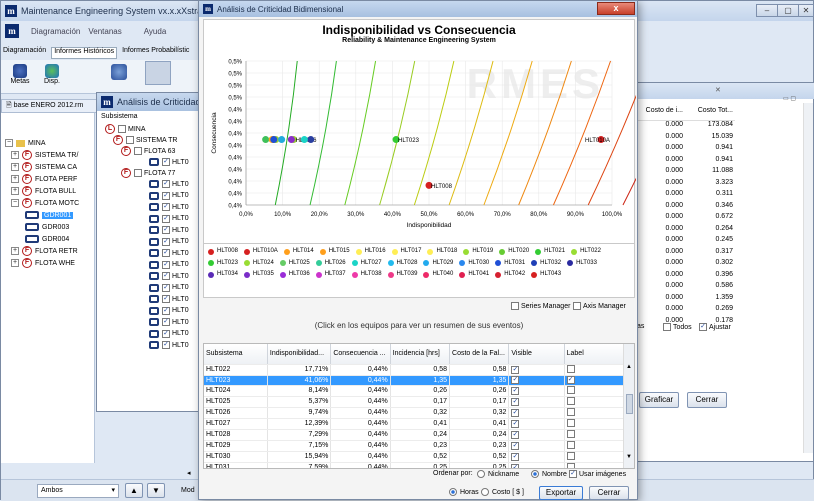 Image resolution: width=814 pixels, height=501 pixels. What do you see at coordinates (788, 10) in the screenshot?
I see `restore-button: ▢` at bounding box center [788, 10].